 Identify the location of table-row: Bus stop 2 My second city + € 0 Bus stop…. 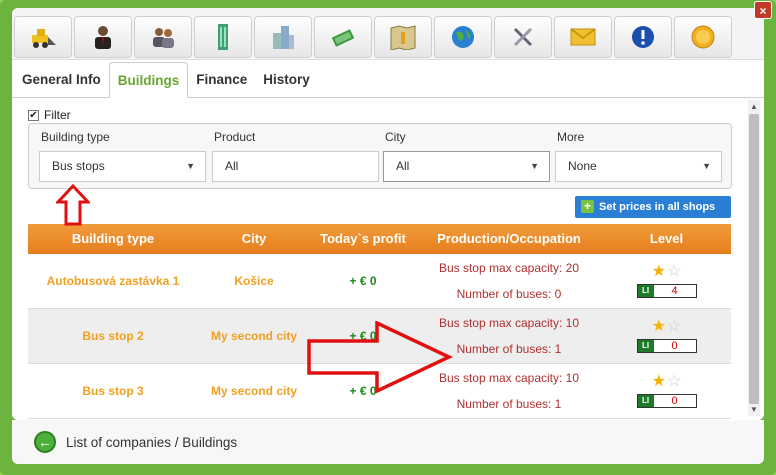
(379, 336).